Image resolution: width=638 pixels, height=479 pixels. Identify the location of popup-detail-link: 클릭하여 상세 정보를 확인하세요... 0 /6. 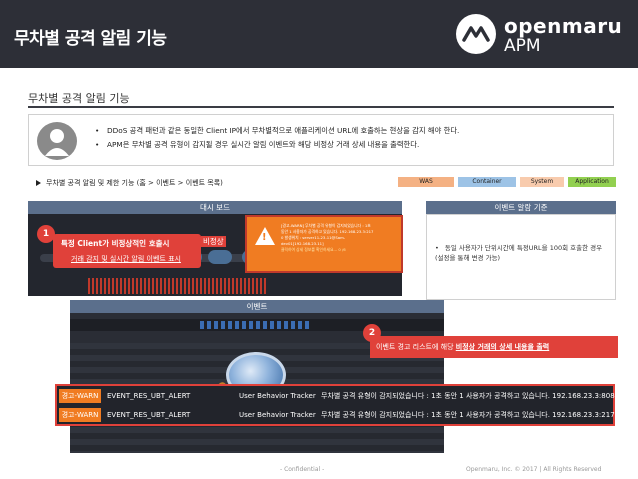
(341, 250).